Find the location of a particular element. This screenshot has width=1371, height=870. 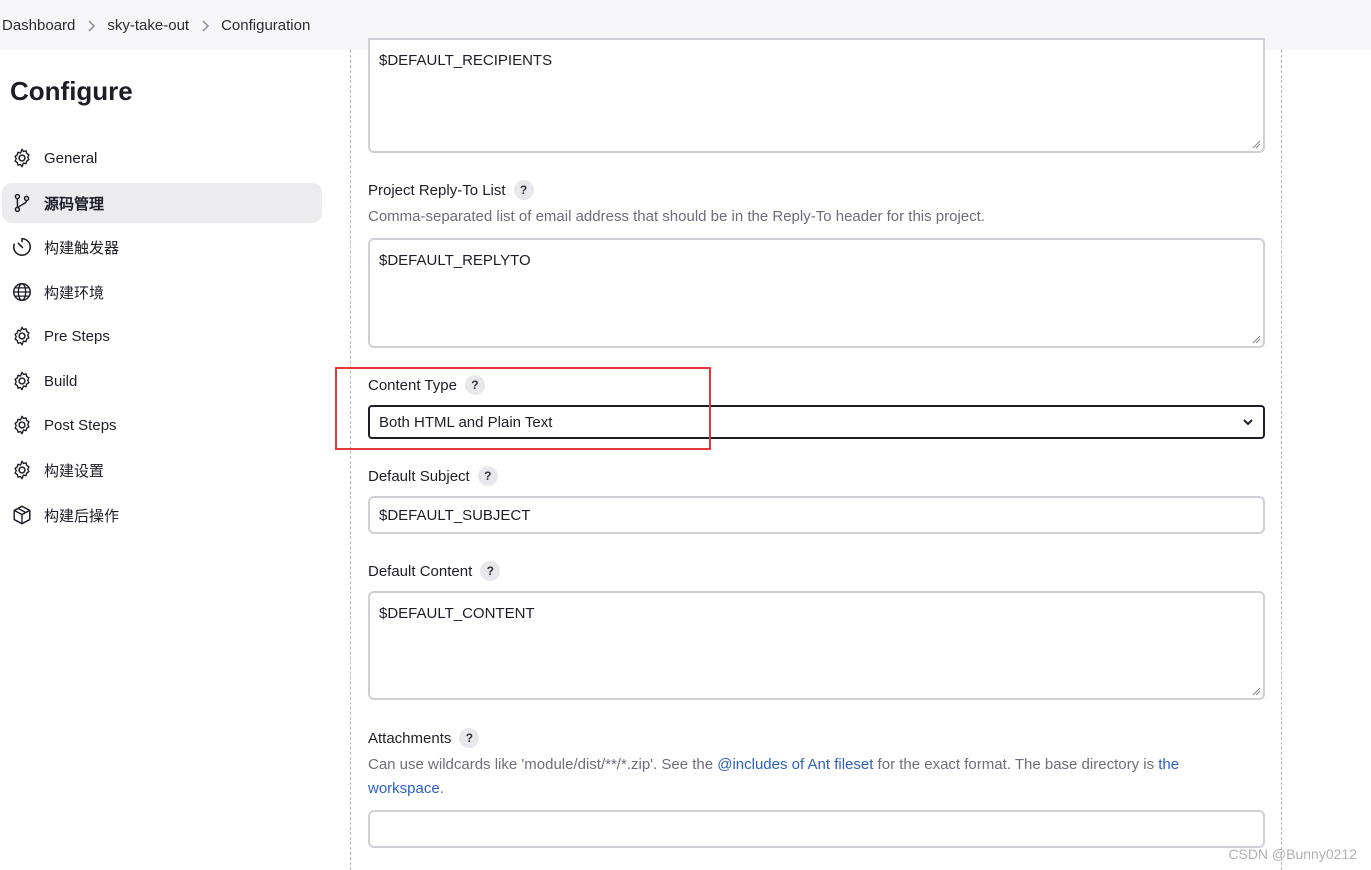

breadcrumb-configuration: Configuration is located at coordinates (265, 25).